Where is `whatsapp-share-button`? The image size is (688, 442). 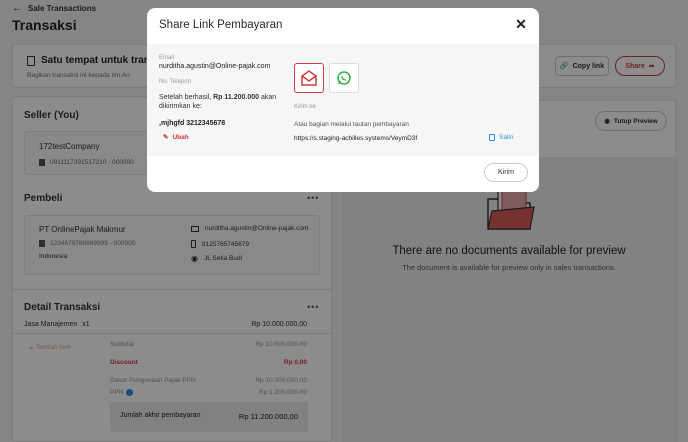
whatsapp-share-button is located at coordinates (344, 78).